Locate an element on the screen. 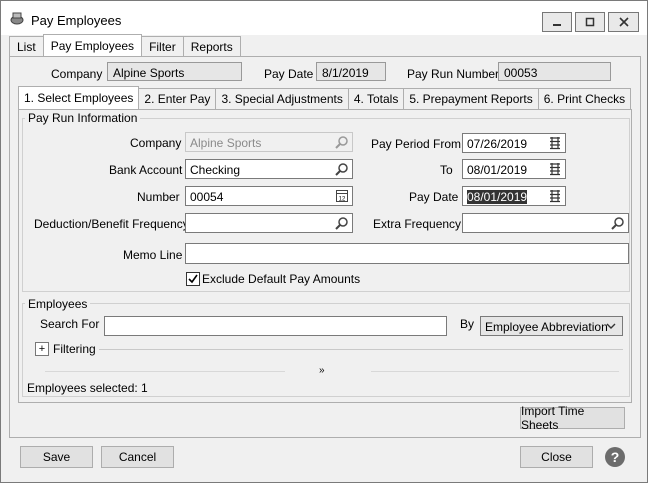  bank-account-field: Checking is located at coordinates (269, 169).